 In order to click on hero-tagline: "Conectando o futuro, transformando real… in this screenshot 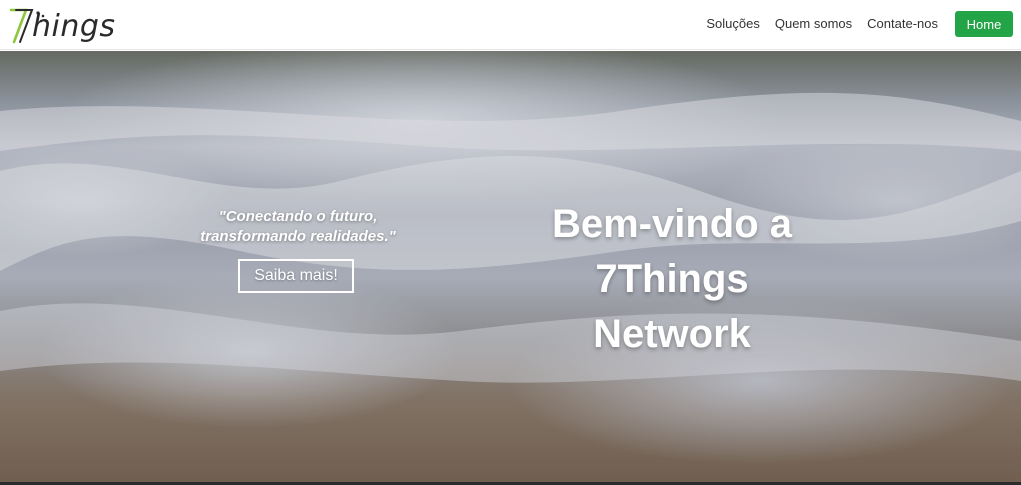, I will do `click(298, 226)`.